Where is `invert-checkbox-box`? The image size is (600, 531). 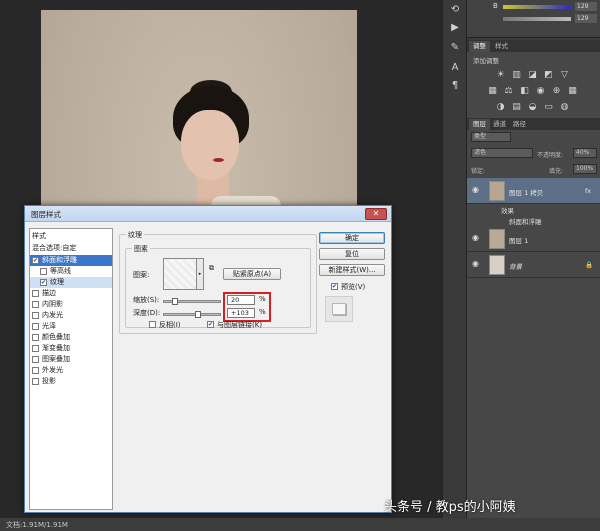
invert-checkbox-box is located at coordinates (152, 324).